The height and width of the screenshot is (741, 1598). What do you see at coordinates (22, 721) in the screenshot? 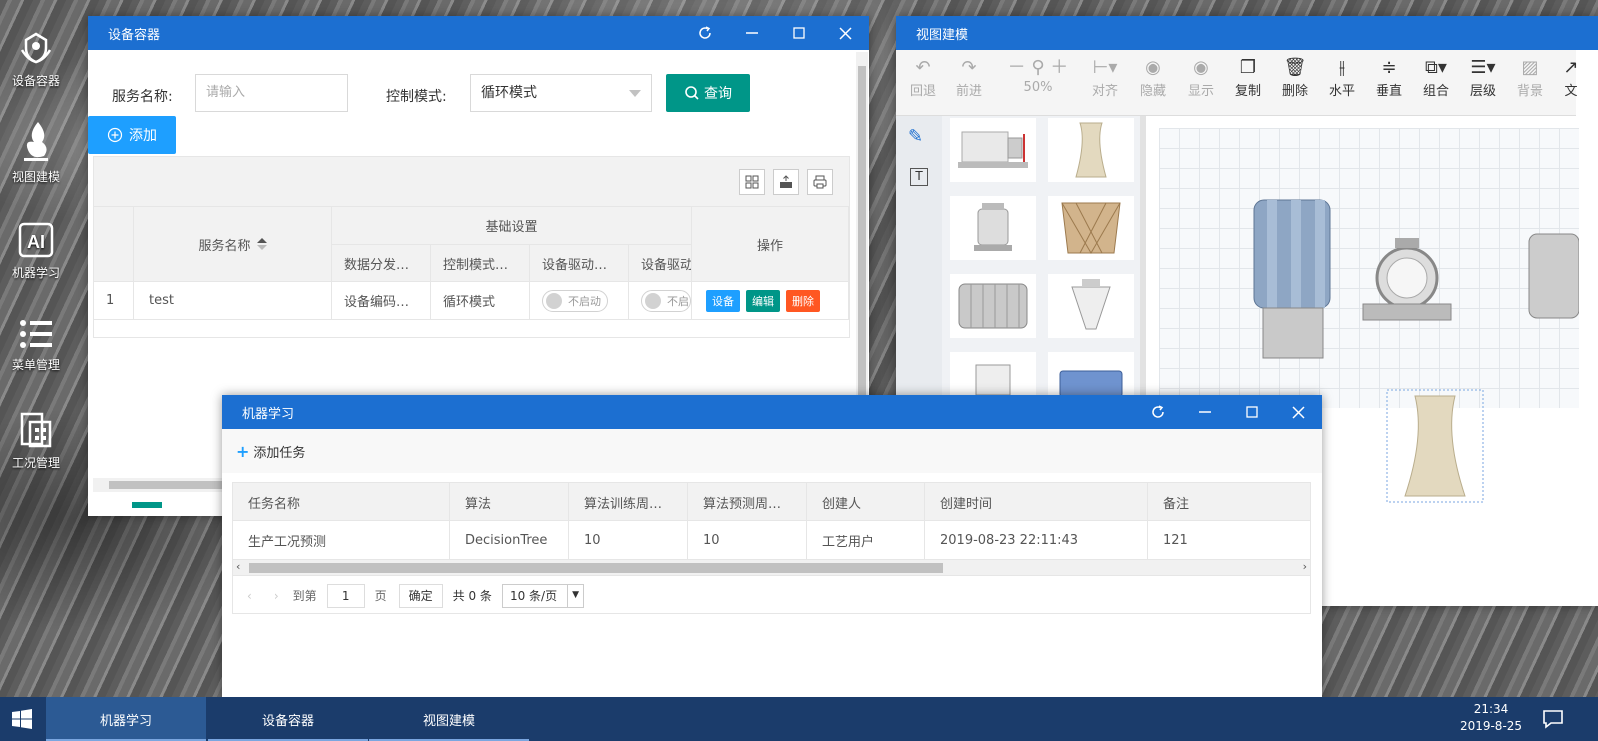
I see `windows-start-icon` at bounding box center [22, 721].